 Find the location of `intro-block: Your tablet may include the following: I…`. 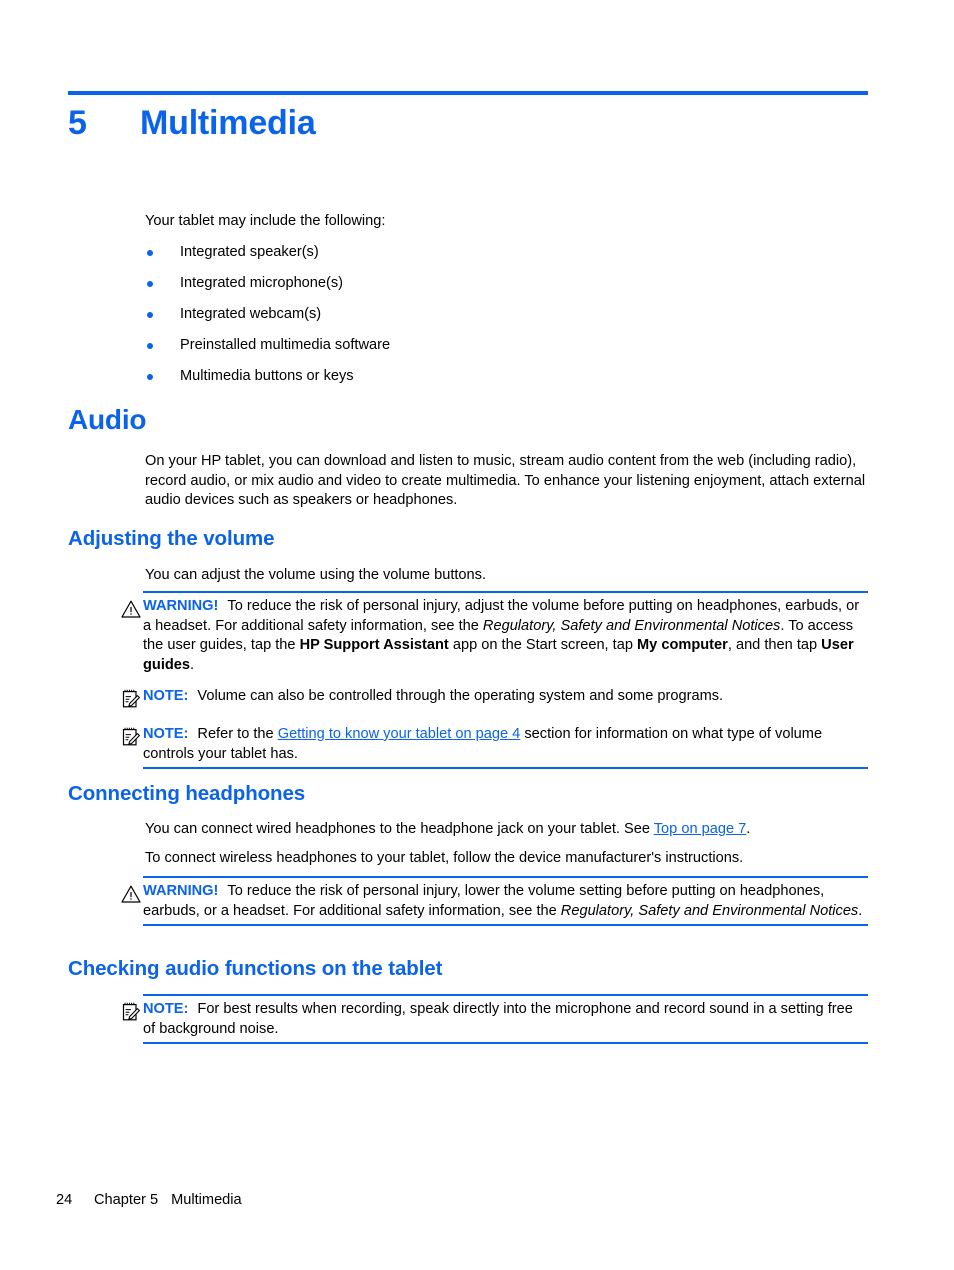

intro-block: Your tablet may include the following: I… is located at coordinates (506, 299).